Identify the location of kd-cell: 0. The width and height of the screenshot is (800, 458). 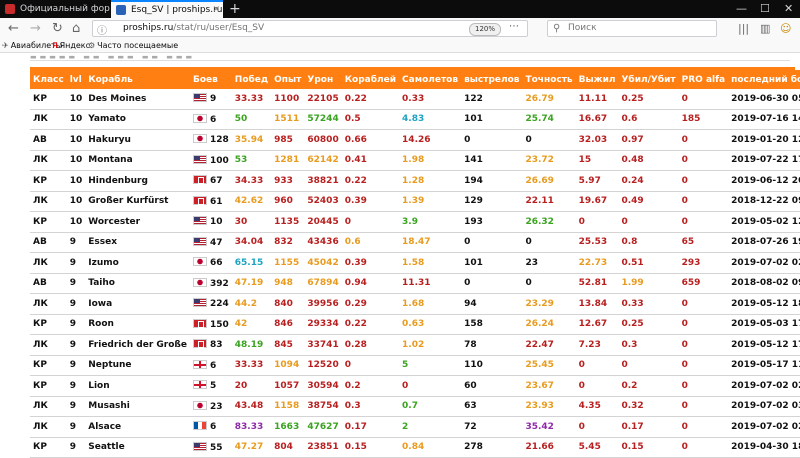
(648, 222).